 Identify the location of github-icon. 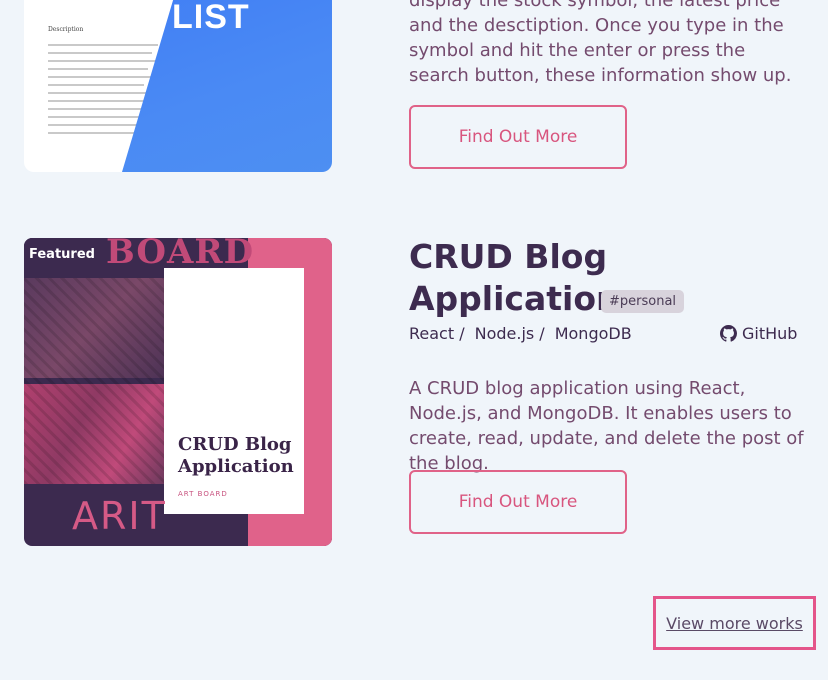
(728, 333).